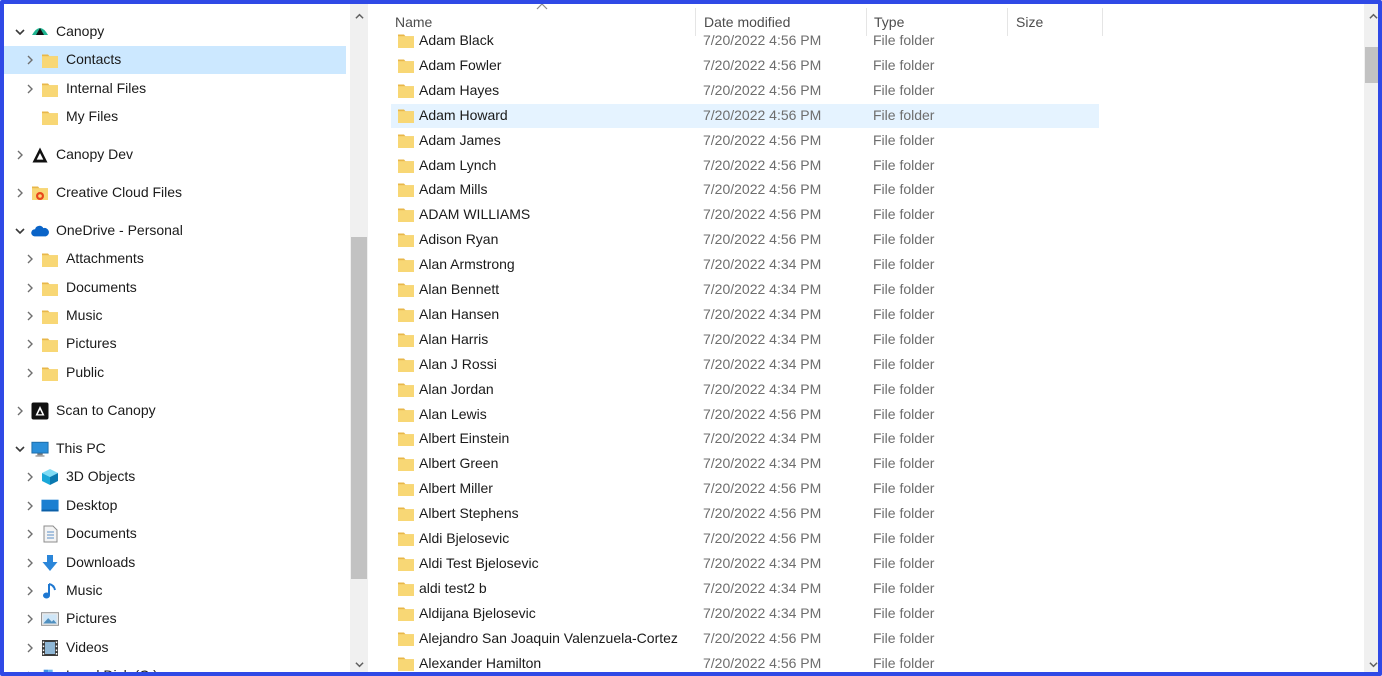  Describe the element at coordinates (175, 155) in the screenshot. I see `nav-item-canopy-dev: Canopy Dev` at that location.